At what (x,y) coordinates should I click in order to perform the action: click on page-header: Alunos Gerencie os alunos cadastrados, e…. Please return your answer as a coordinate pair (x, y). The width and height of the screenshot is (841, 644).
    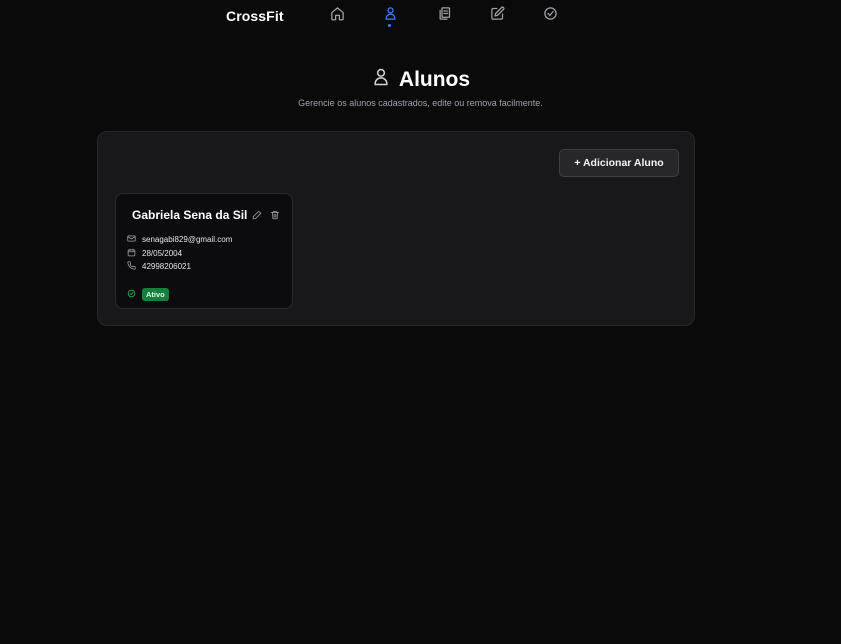
    Looking at the image, I should click on (420, 88).